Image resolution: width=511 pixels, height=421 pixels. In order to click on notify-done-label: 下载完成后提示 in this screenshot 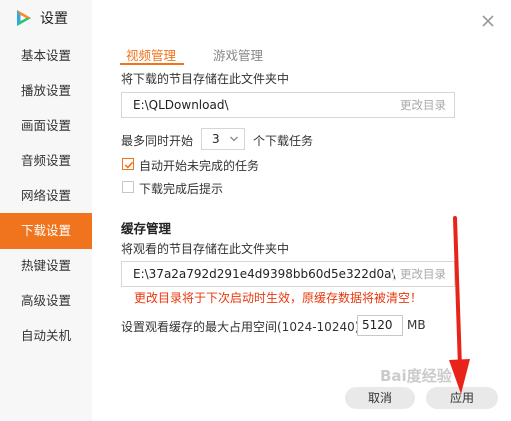, I will do `click(181, 189)`.